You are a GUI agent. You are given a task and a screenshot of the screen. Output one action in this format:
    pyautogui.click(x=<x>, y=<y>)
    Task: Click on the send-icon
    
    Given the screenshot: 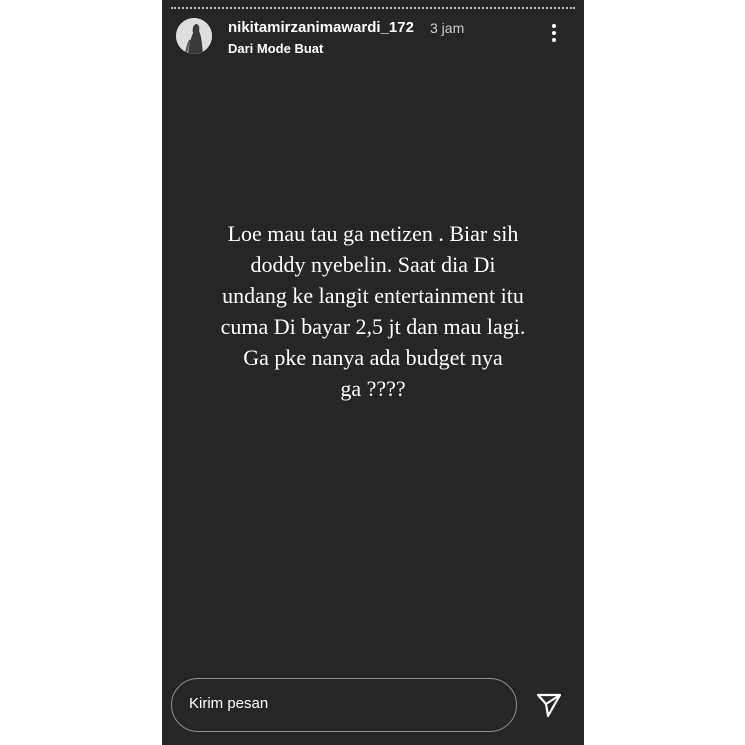 What is the action you would take?
    pyautogui.click(x=549, y=705)
    